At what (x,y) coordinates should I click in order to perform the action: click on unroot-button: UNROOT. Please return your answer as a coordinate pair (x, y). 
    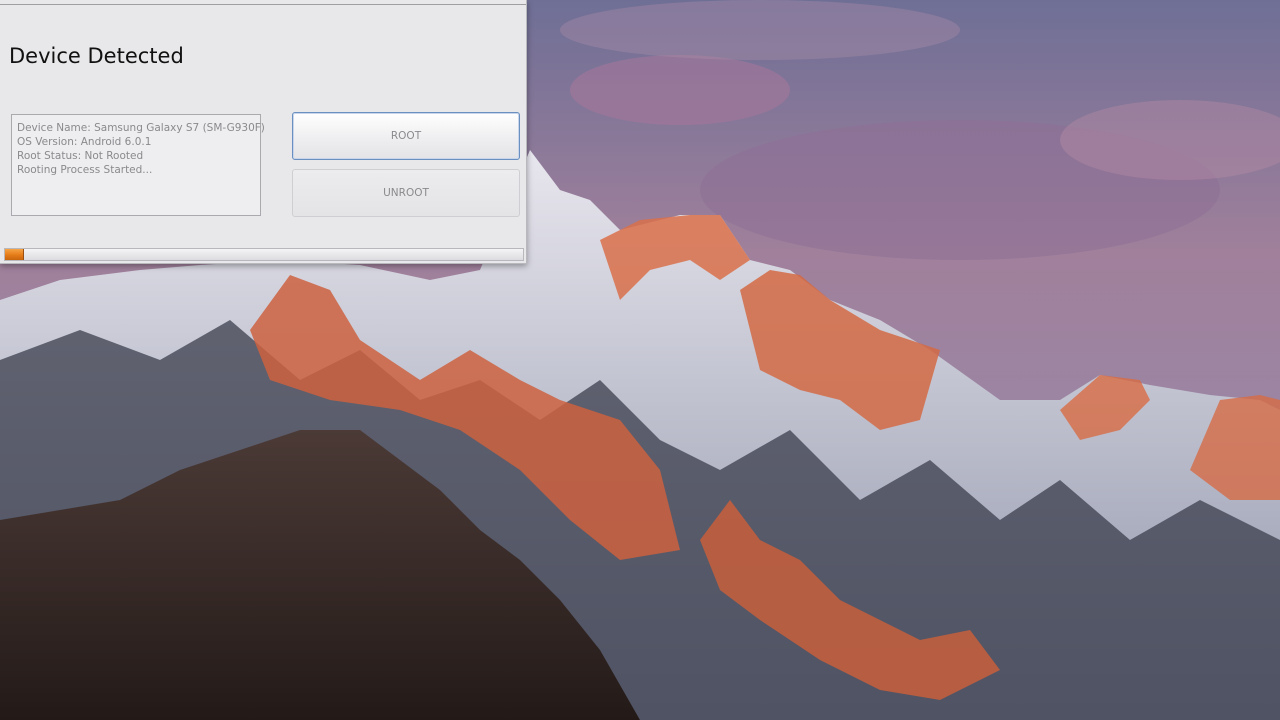
    Looking at the image, I should click on (406, 193).